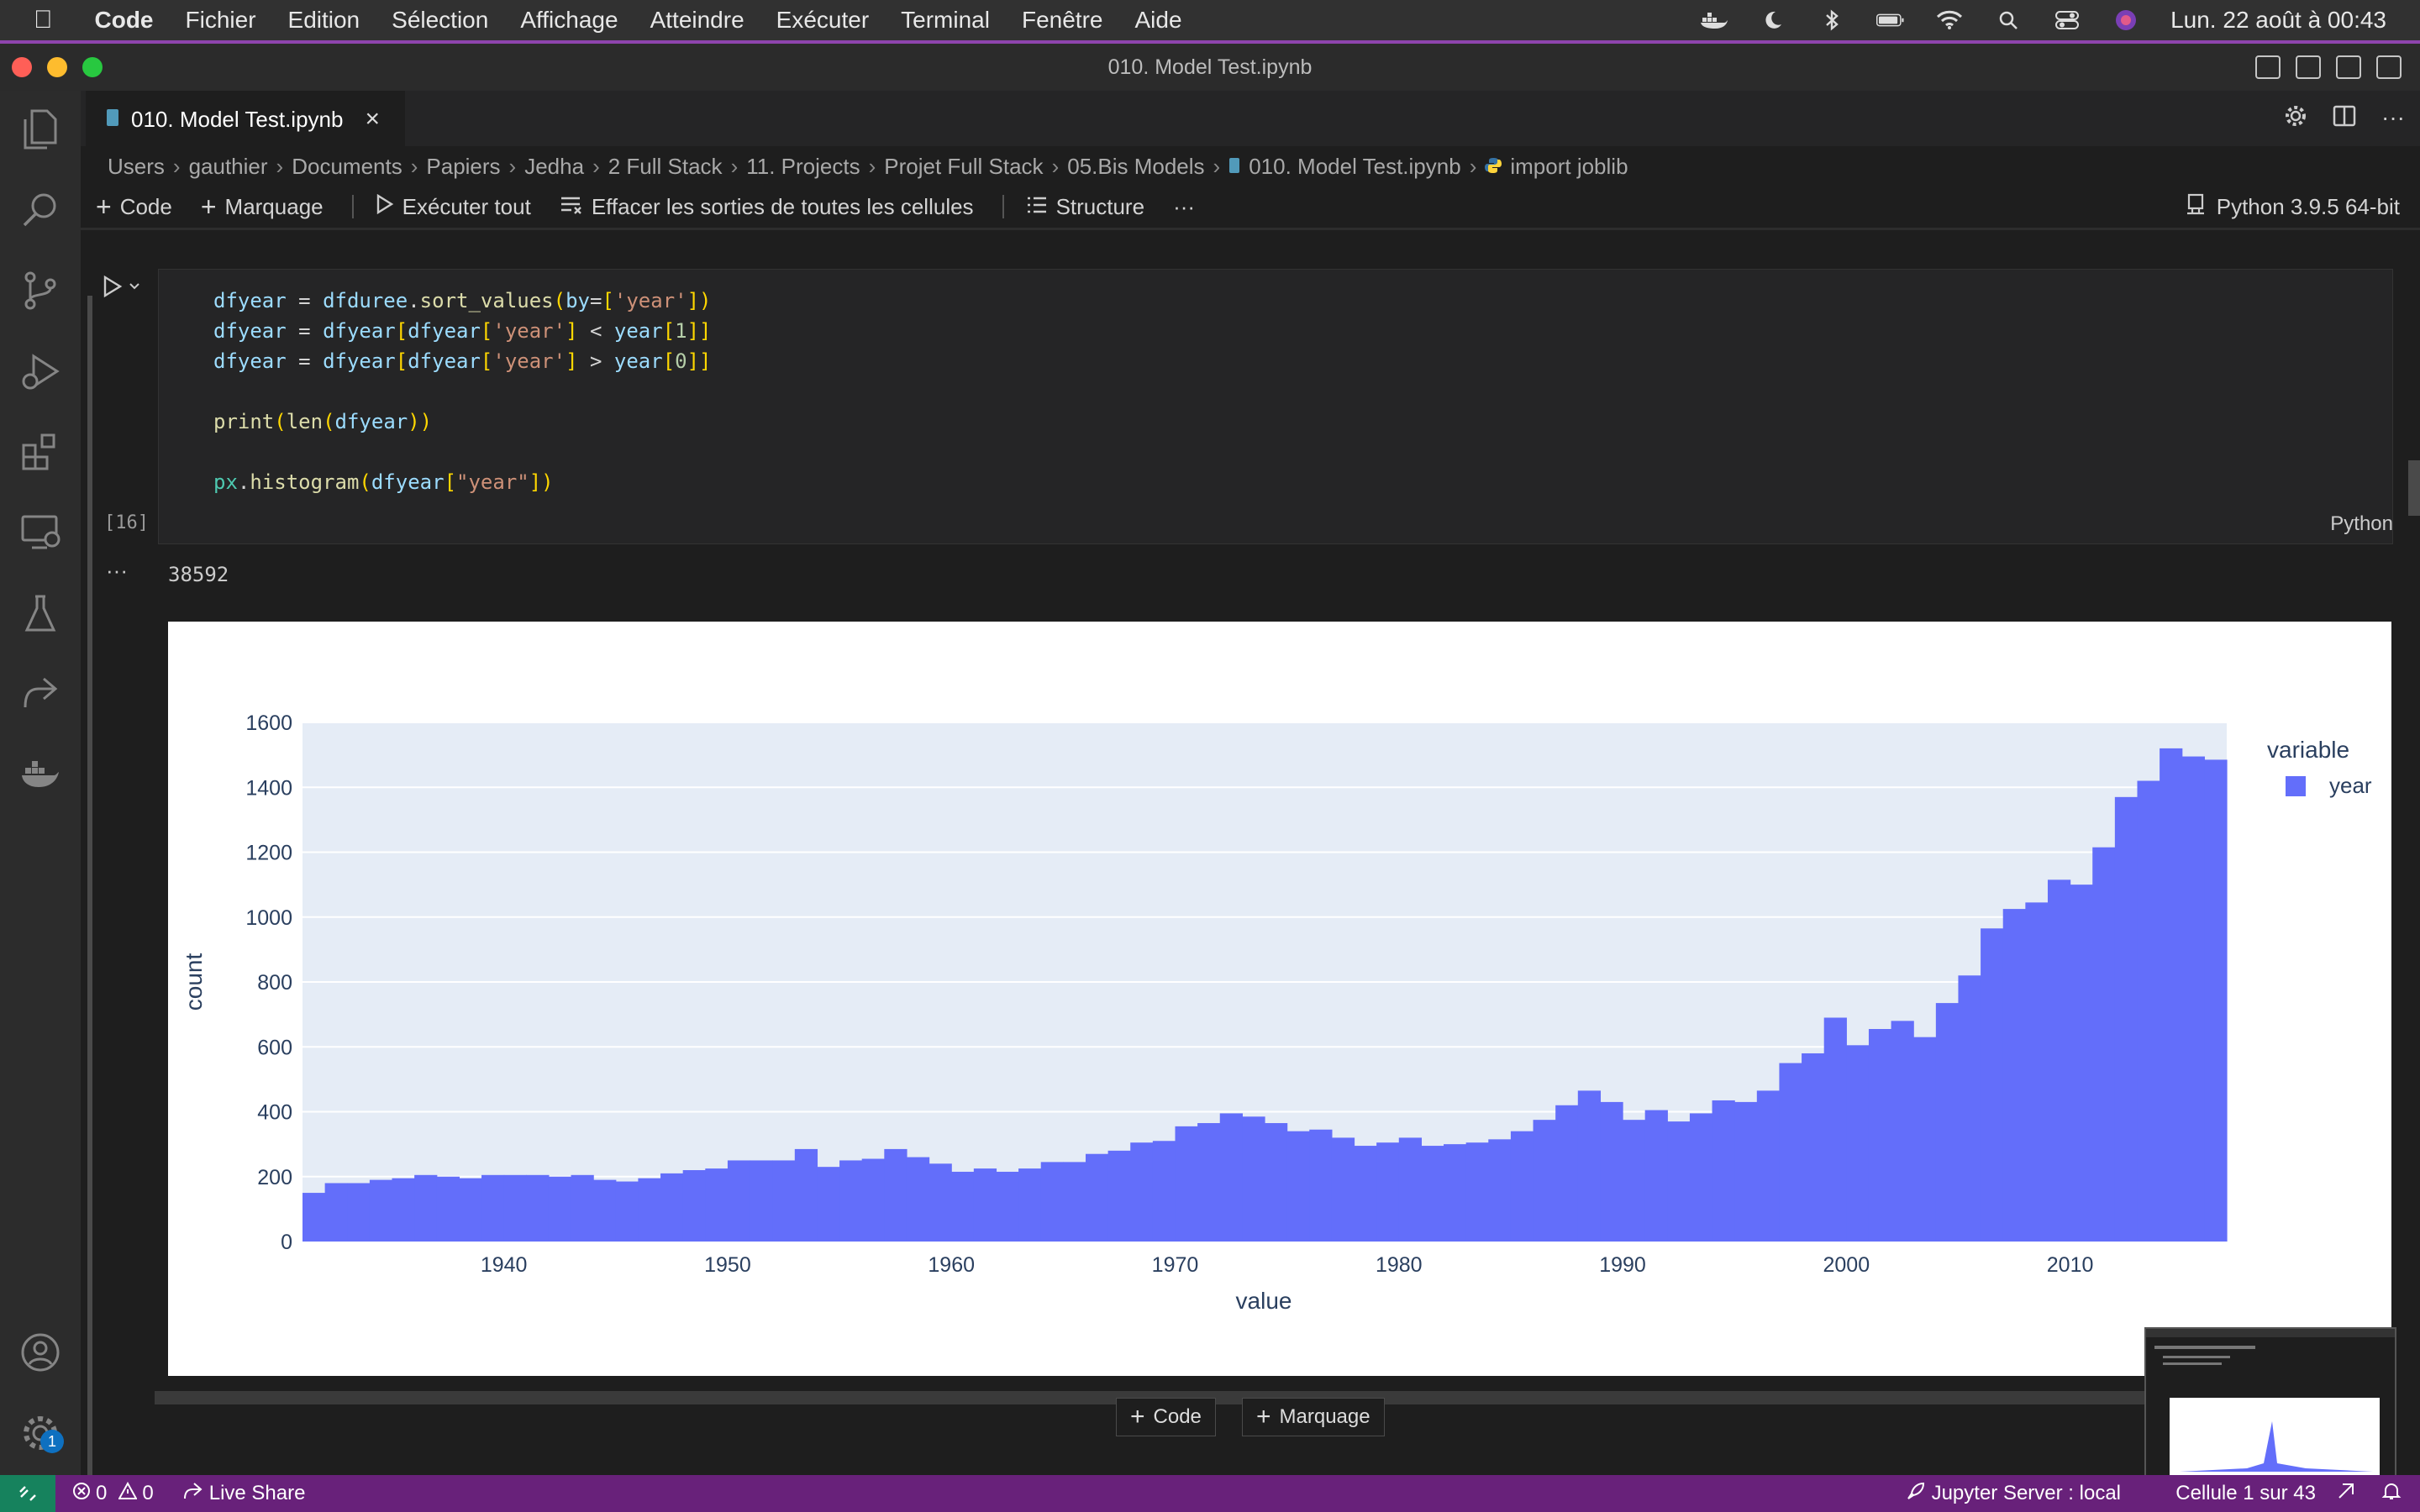 The height and width of the screenshot is (1512, 2420). What do you see at coordinates (324, 20) in the screenshot?
I see `menu-edition: Edition` at bounding box center [324, 20].